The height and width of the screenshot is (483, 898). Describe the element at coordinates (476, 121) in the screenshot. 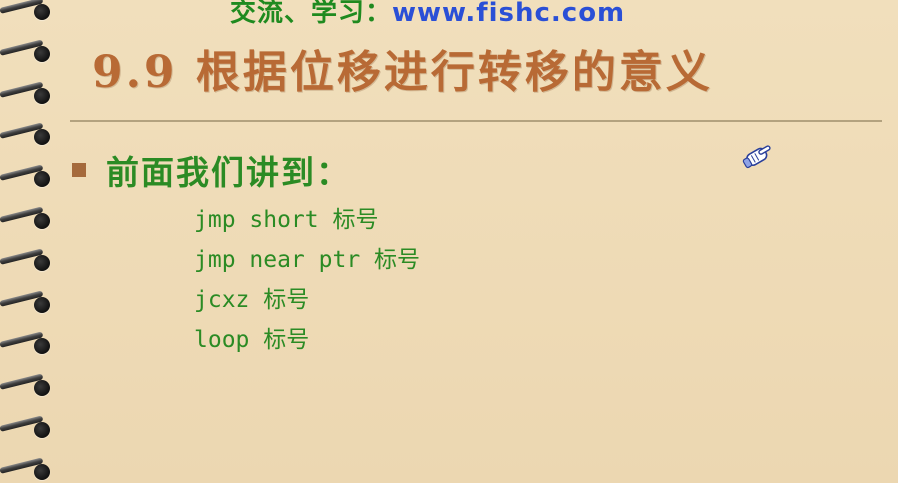

I see `title-divider` at that location.